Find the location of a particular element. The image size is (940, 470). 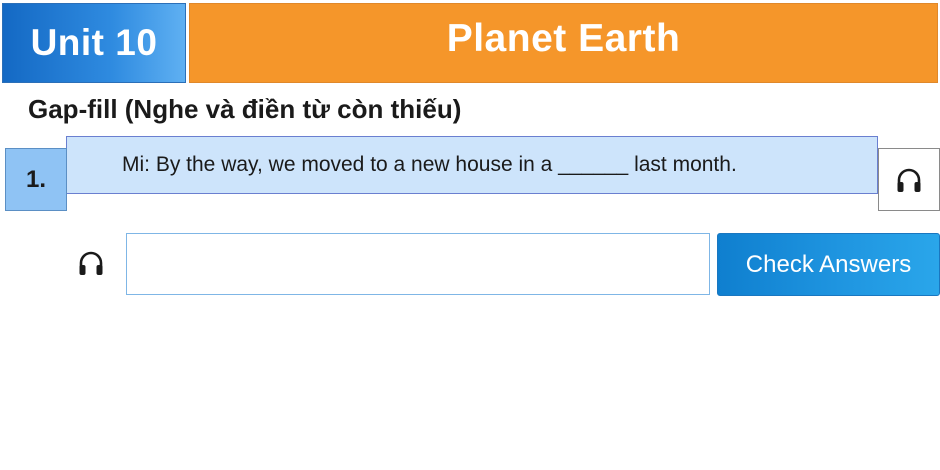

answer-audio-button is located at coordinates (91, 263).